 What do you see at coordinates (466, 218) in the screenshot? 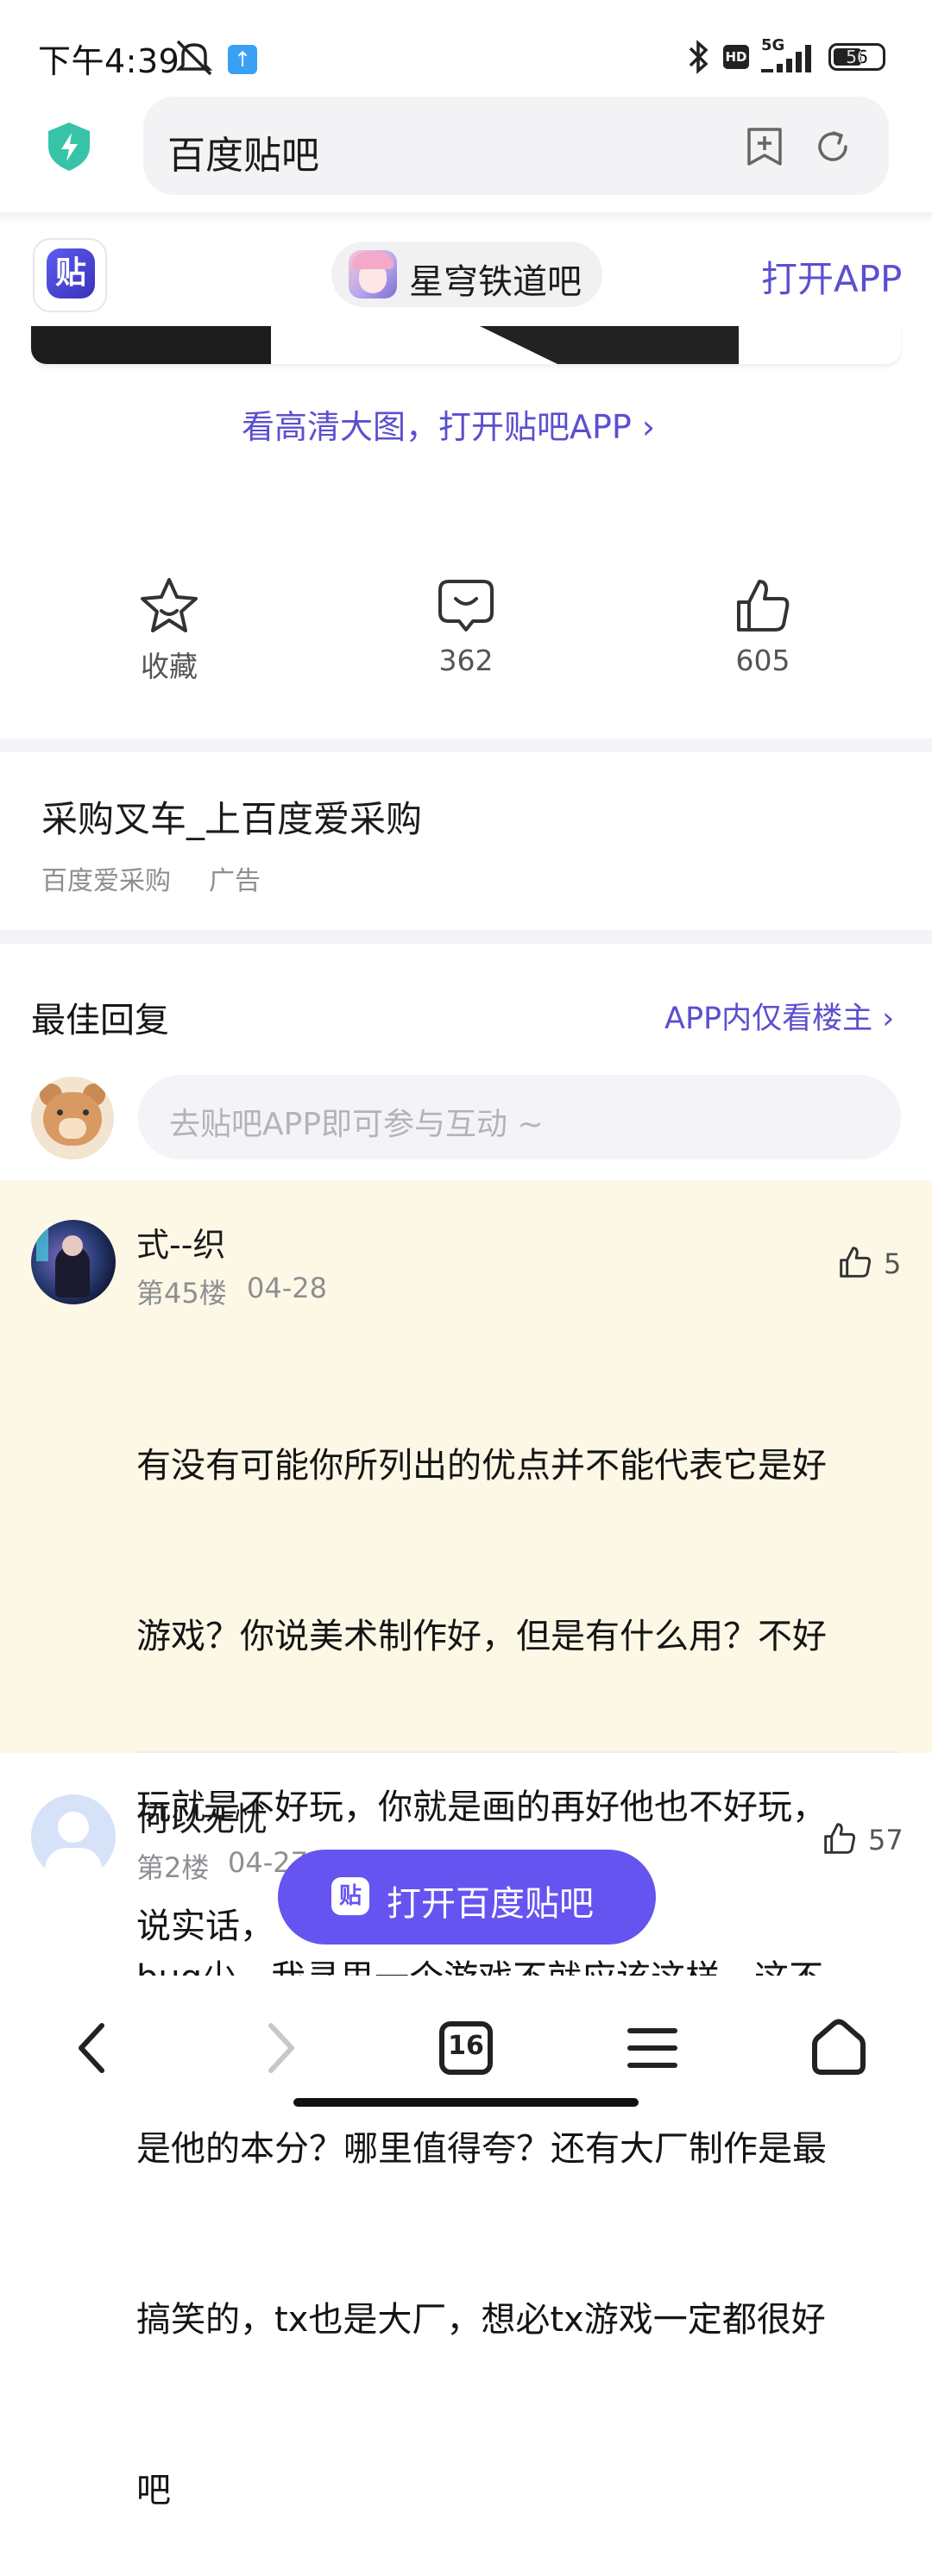
I see `header-shadow` at bounding box center [466, 218].